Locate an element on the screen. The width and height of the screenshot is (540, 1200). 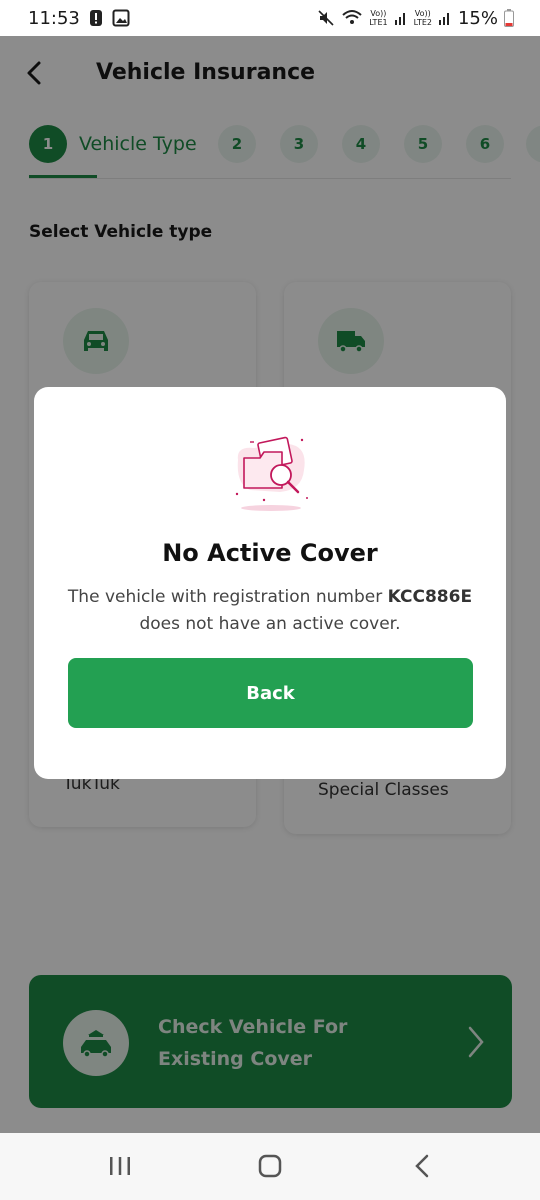
home-icon is located at coordinates (270, 1166).